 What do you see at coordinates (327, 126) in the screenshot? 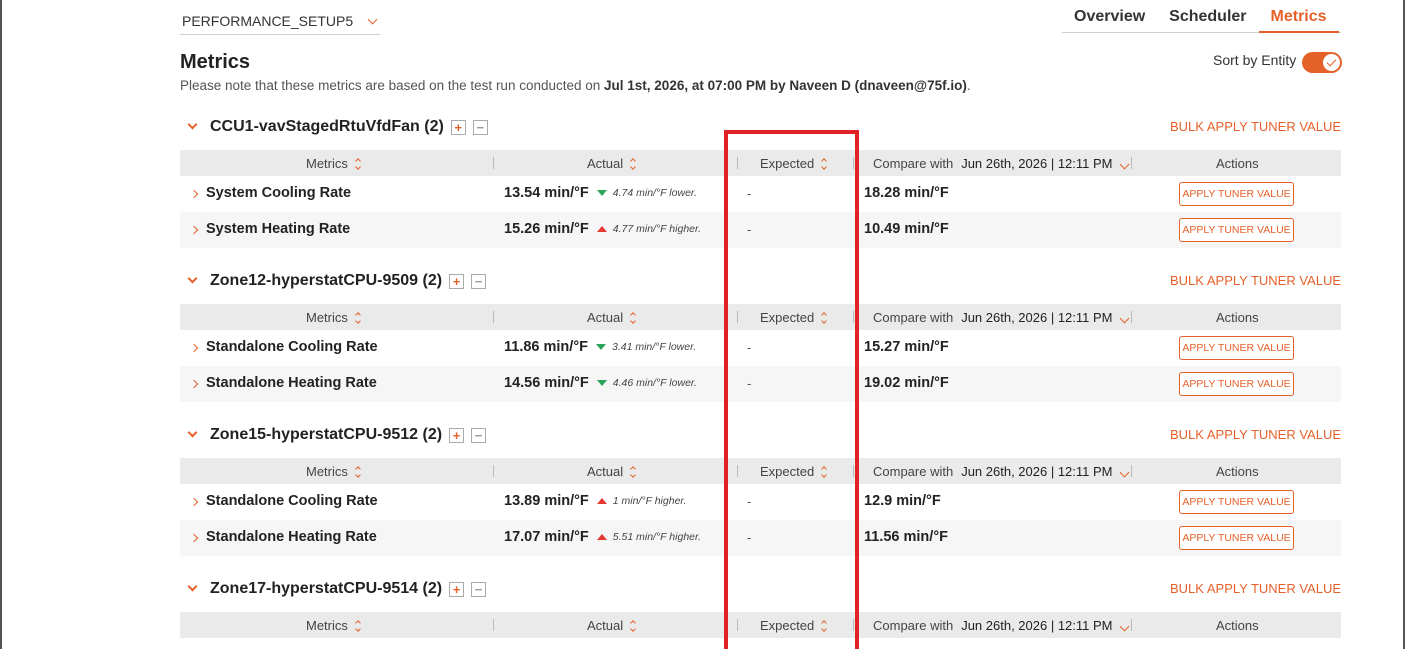
I see `group-title-text: CCU1-vavStagedRtuVfdFan (2)` at bounding box center [327, 126].